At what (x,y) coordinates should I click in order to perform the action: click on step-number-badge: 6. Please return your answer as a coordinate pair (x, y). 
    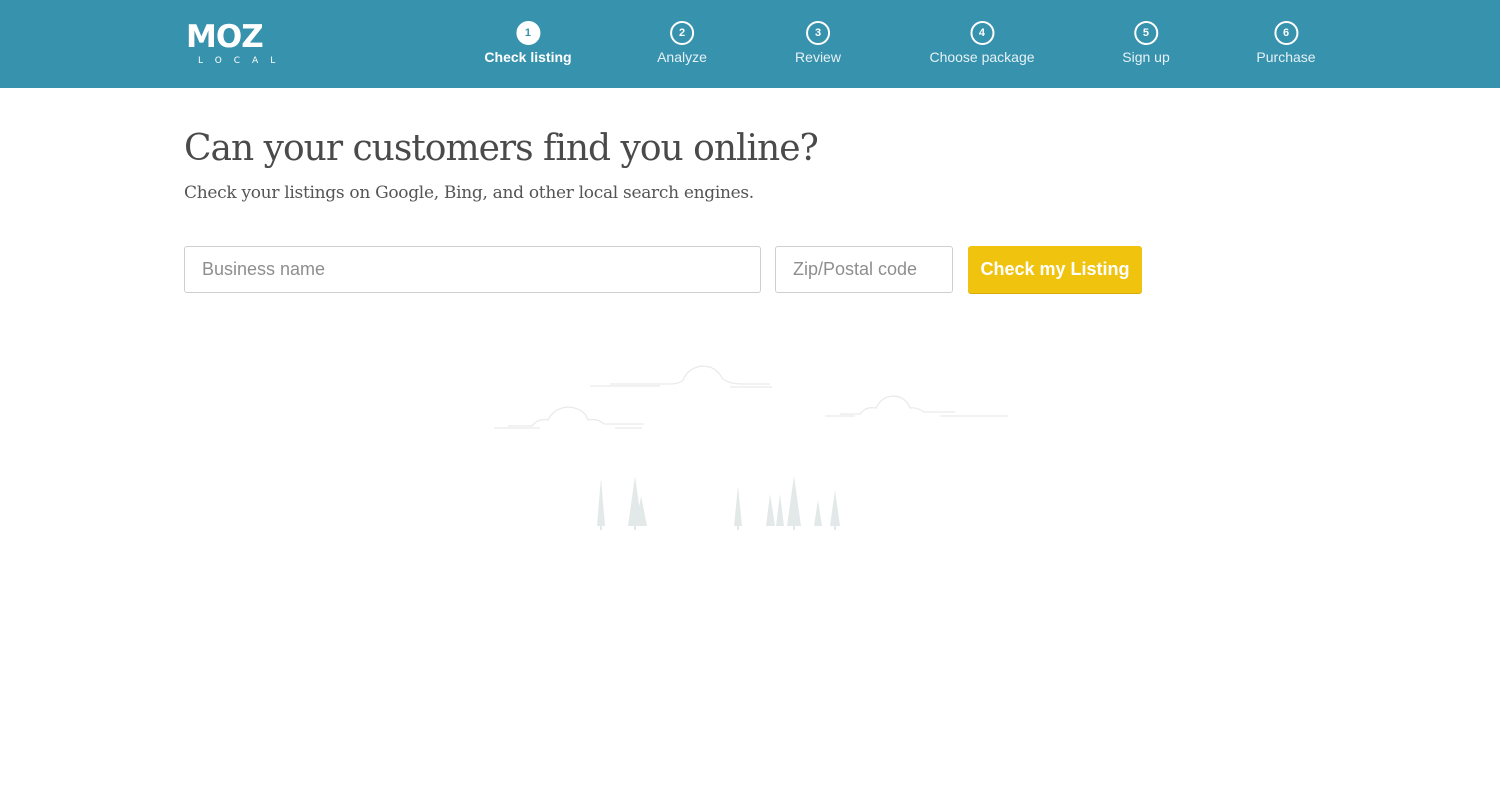
    Looking at the image, I should click on (1286, 33).